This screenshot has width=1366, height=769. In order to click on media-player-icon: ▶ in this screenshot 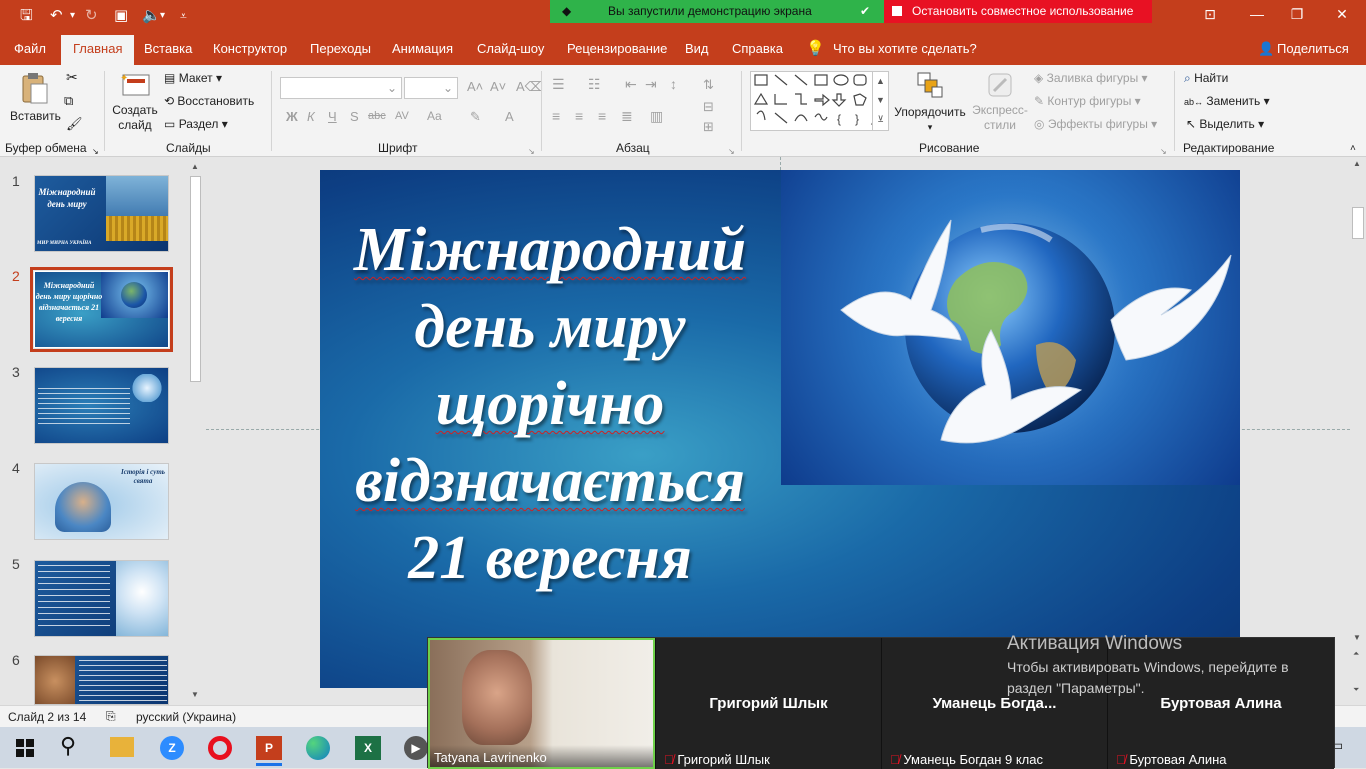, I will do `click(416, 748)`.